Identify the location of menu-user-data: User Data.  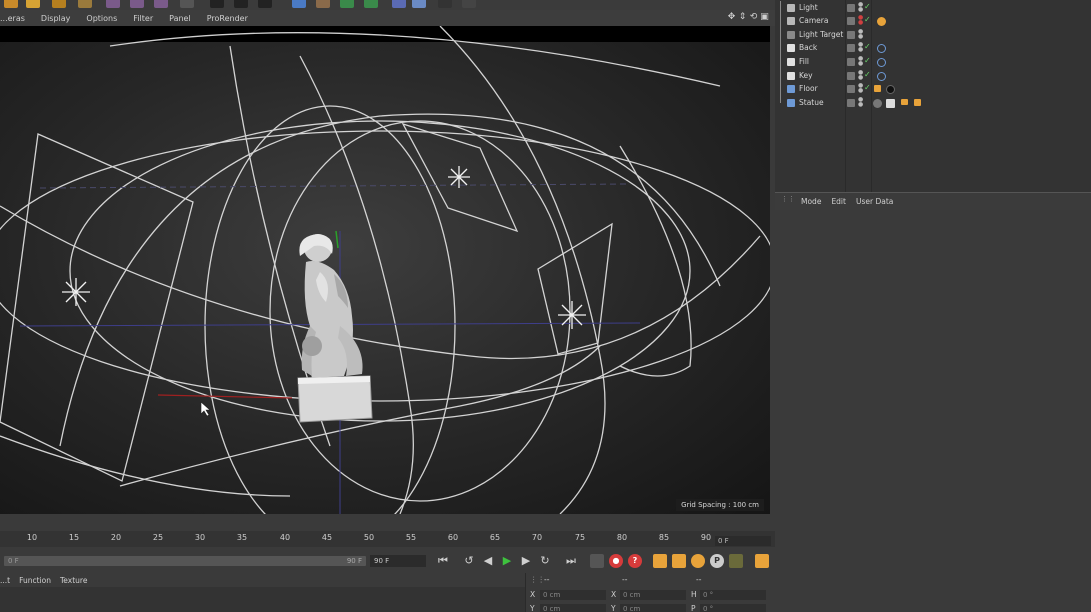
(874, 201).